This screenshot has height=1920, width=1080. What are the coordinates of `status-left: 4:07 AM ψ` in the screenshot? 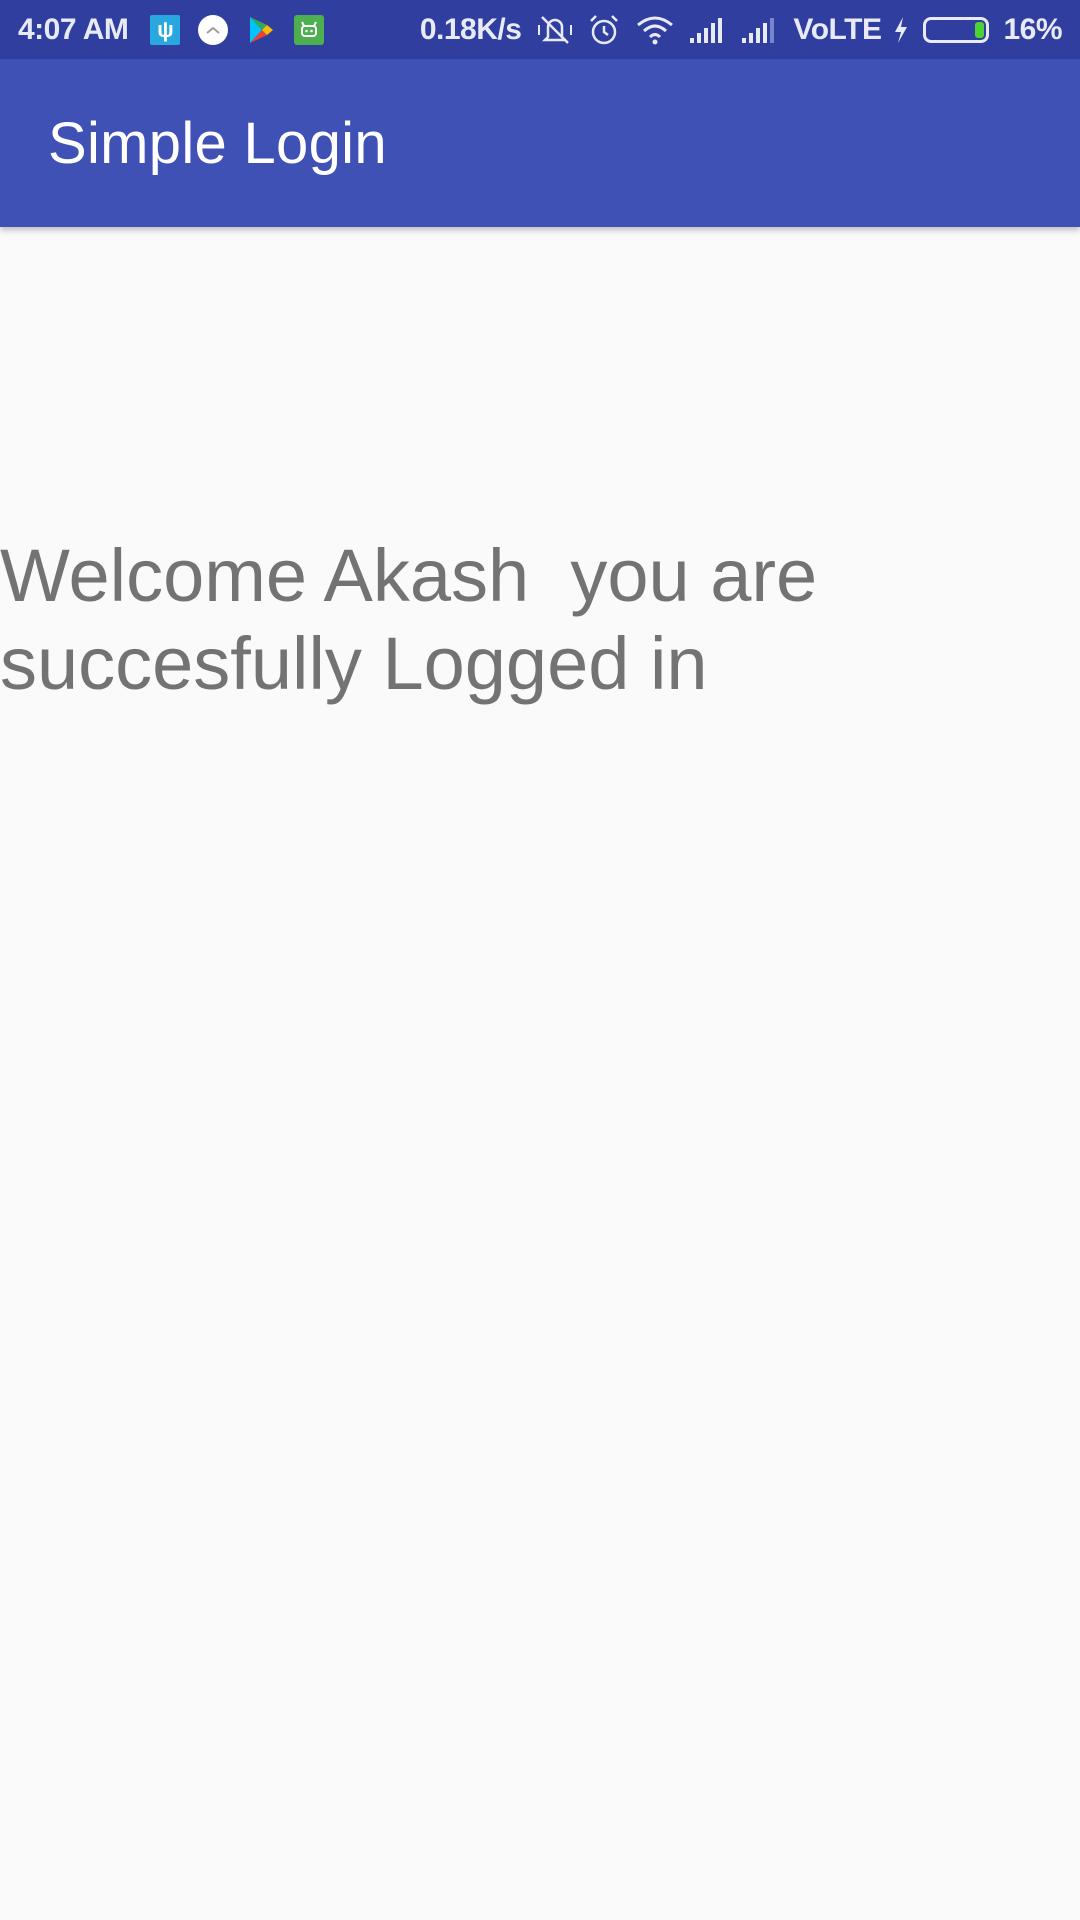 It's located at (180, 30).